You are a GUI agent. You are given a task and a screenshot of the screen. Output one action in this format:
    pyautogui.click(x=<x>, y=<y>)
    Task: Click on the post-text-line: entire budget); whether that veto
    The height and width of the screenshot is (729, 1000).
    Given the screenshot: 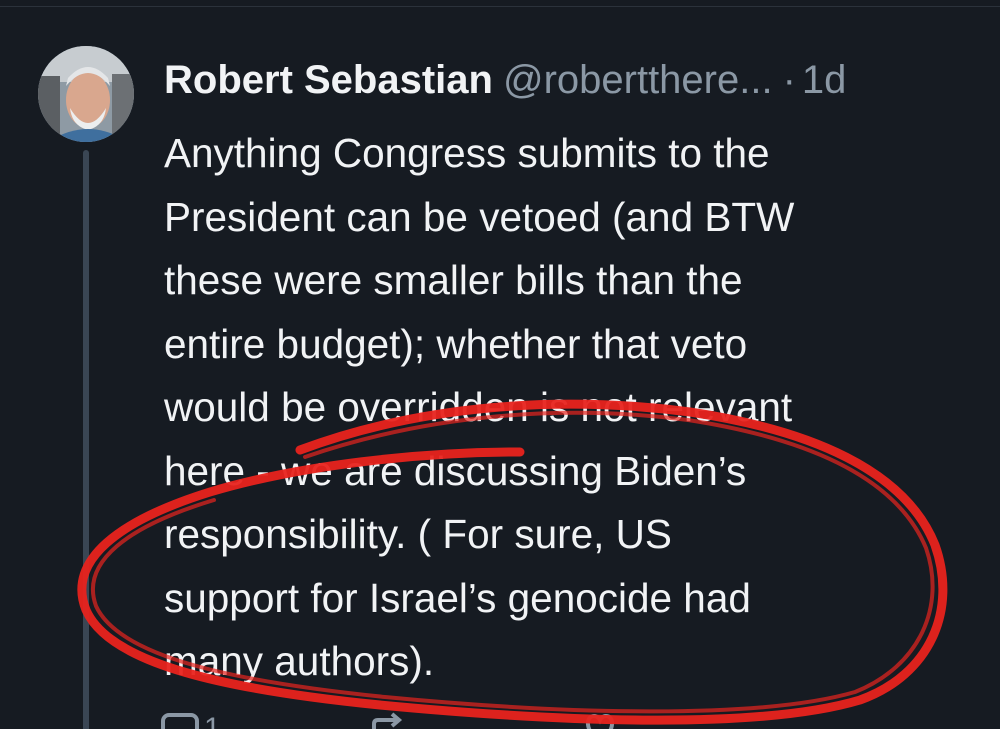 What is the action you would take?
    pyautogui.click(x=456, y=343)
    